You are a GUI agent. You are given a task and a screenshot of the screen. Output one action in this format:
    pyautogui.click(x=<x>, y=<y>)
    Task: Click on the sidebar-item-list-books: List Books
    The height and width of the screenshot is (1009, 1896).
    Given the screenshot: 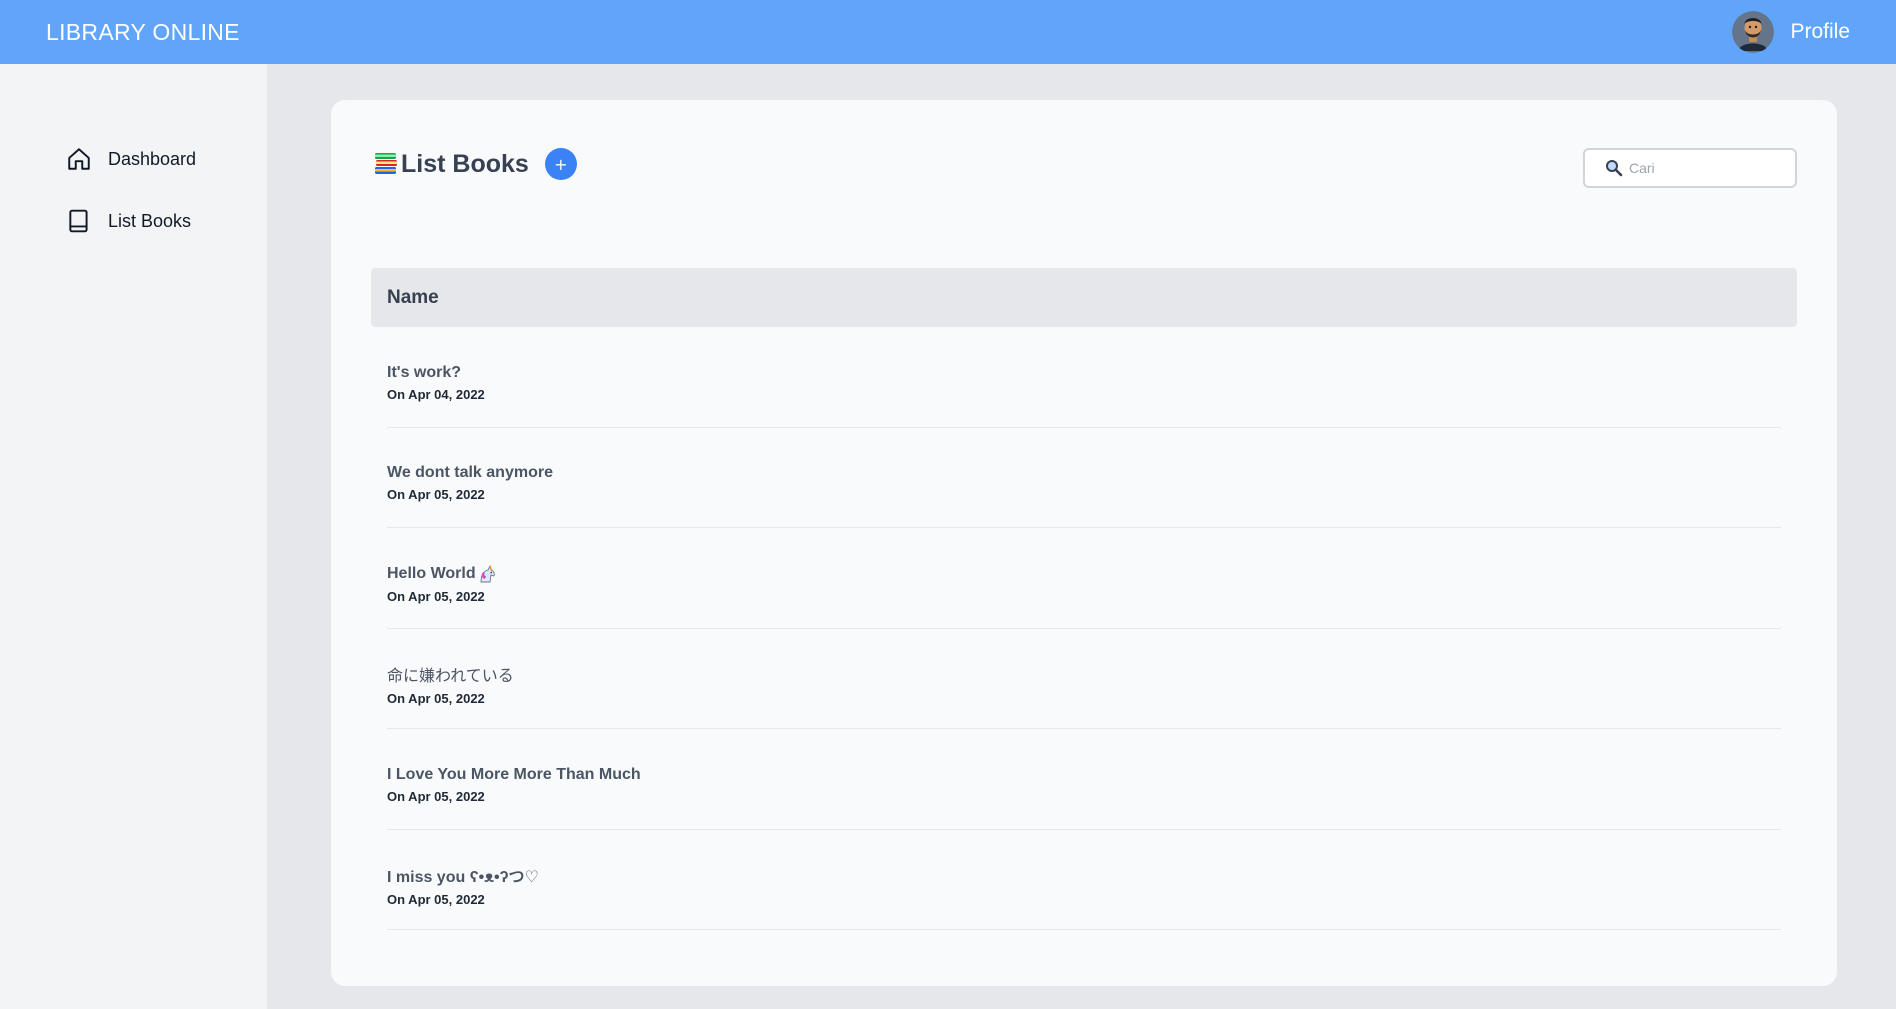 What is the action you would take?
    pyautogui.click(x=128, y=221)
    